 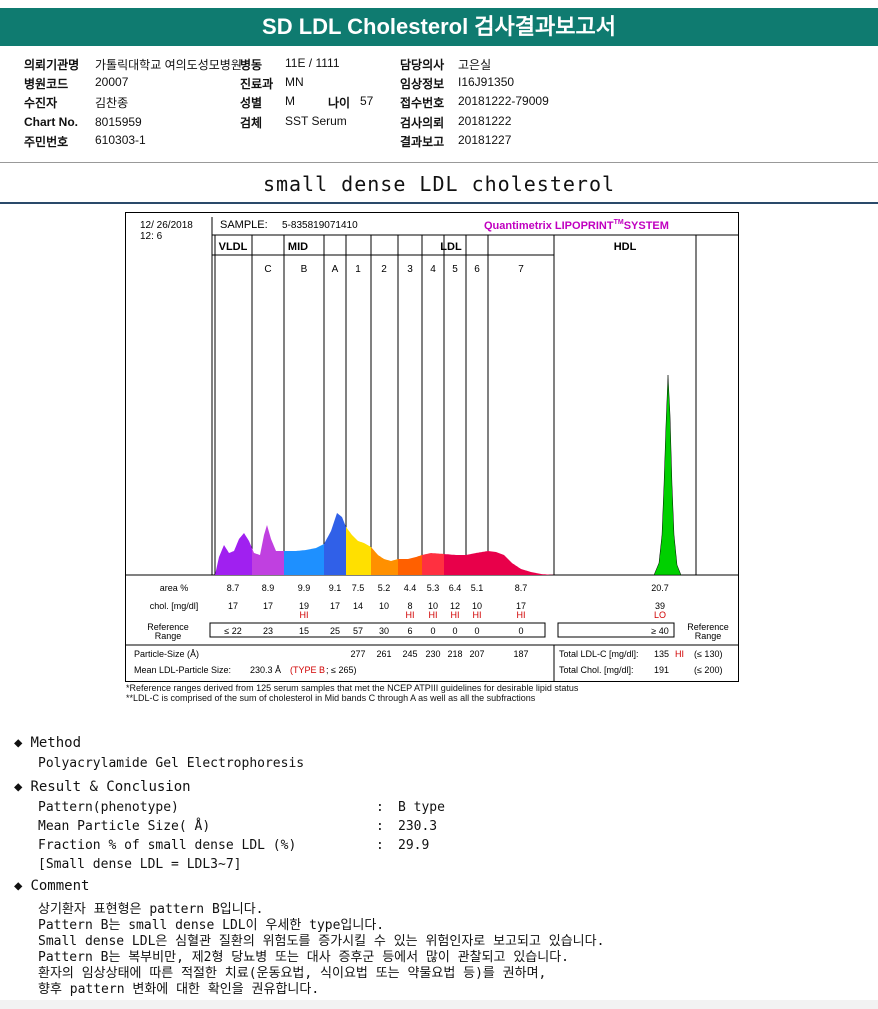 I want to click on ref-value: ≥ 40, so click(x=659, y=631).